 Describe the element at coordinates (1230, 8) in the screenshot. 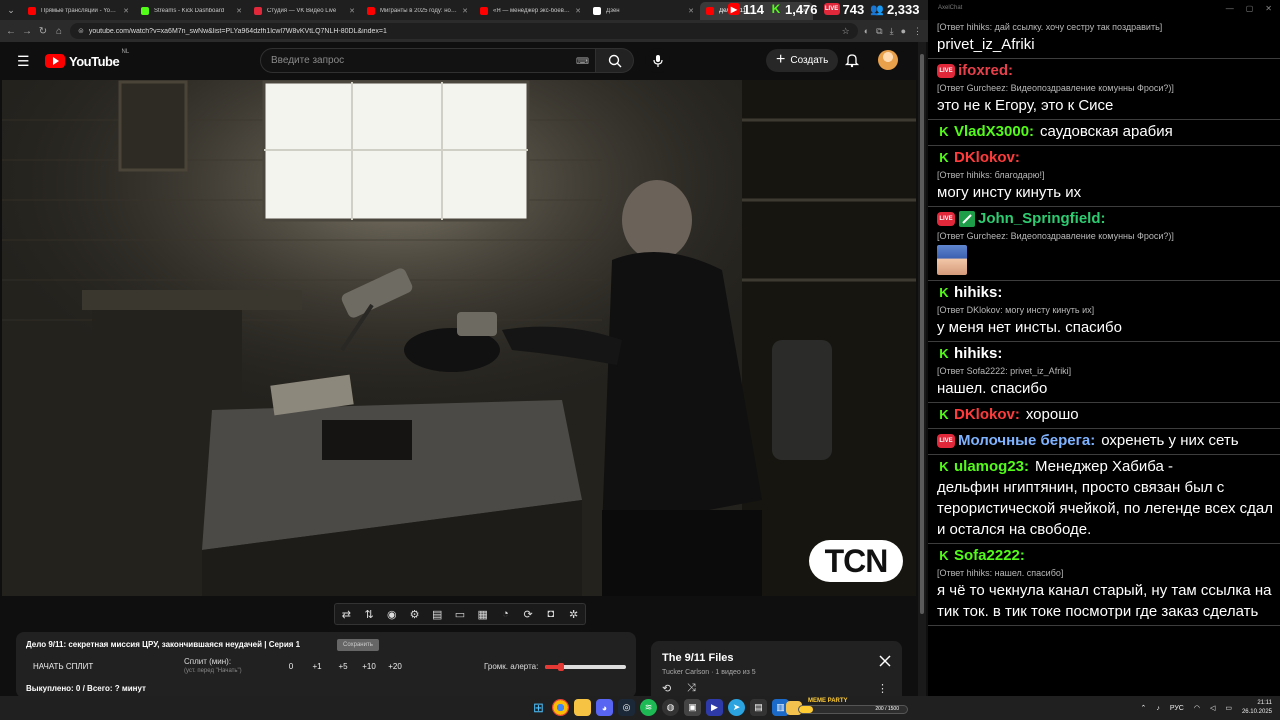

I see `minimize-icon: —` at that location.